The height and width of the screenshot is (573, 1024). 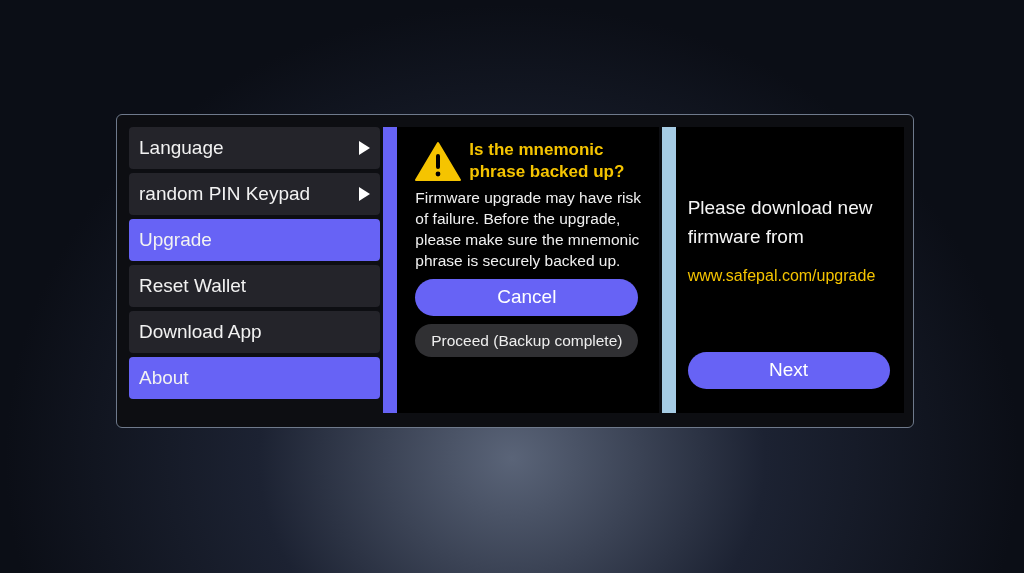 I want to click on download-link: www.safepal.com/upgrade, so click(x=781, y=276).